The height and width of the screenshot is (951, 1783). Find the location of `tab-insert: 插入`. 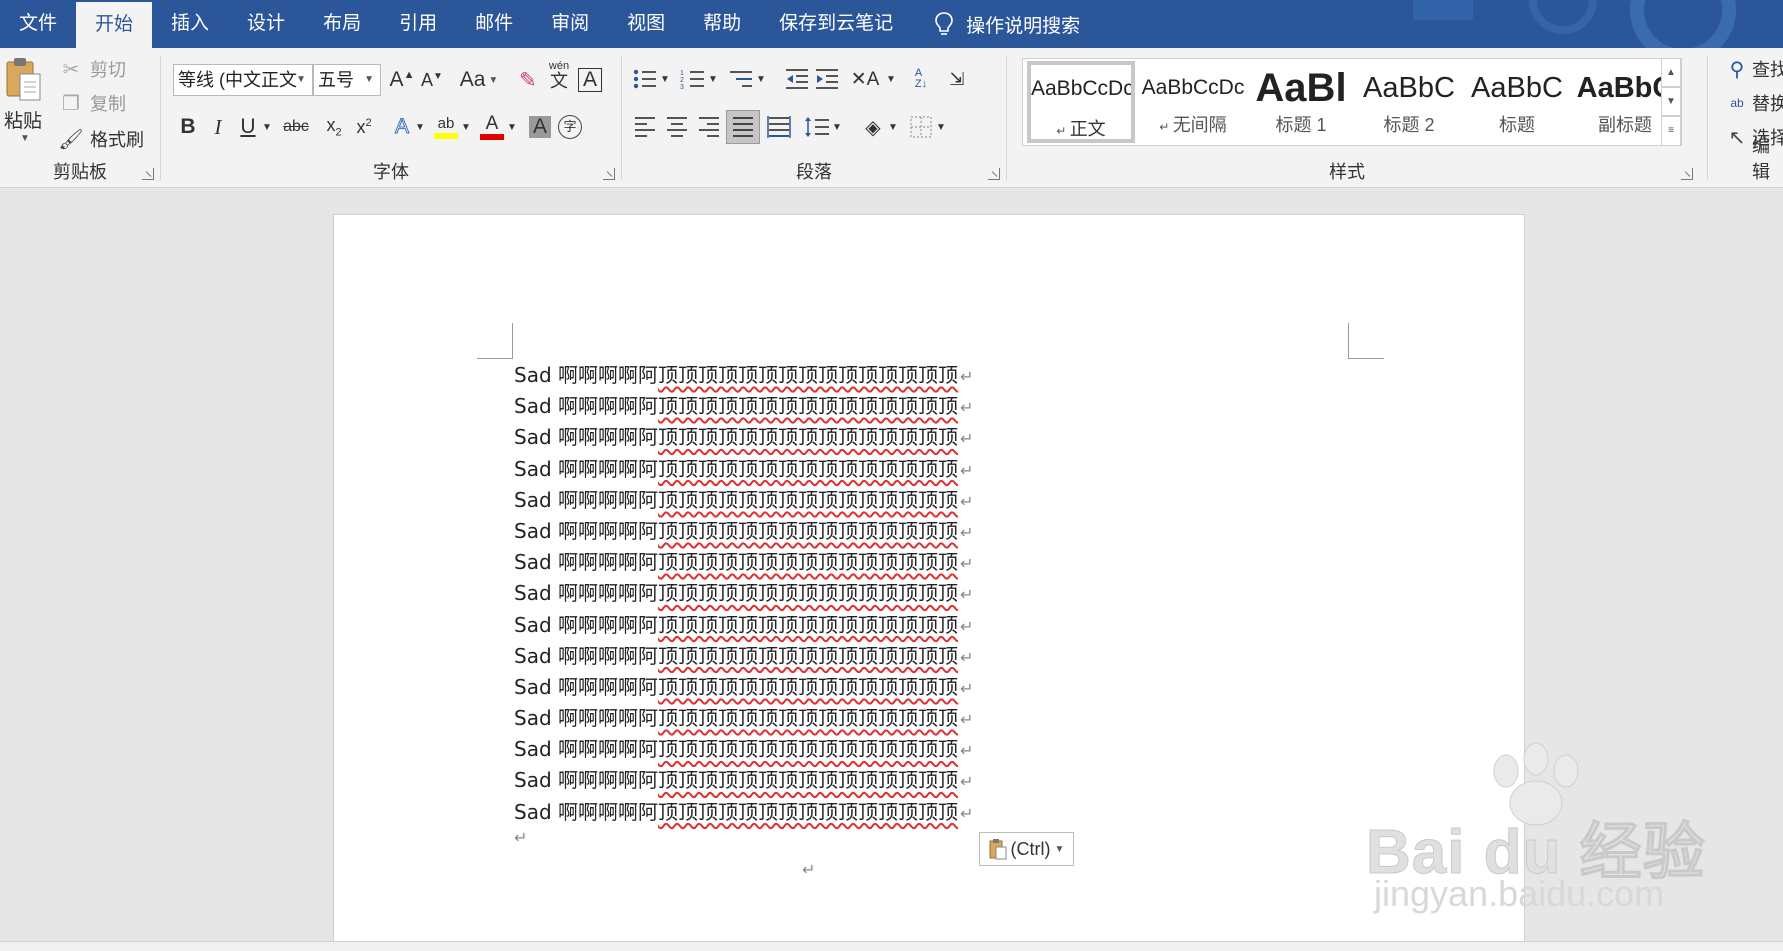

tab-insert: 插入 is located at coordinates (190, 24).